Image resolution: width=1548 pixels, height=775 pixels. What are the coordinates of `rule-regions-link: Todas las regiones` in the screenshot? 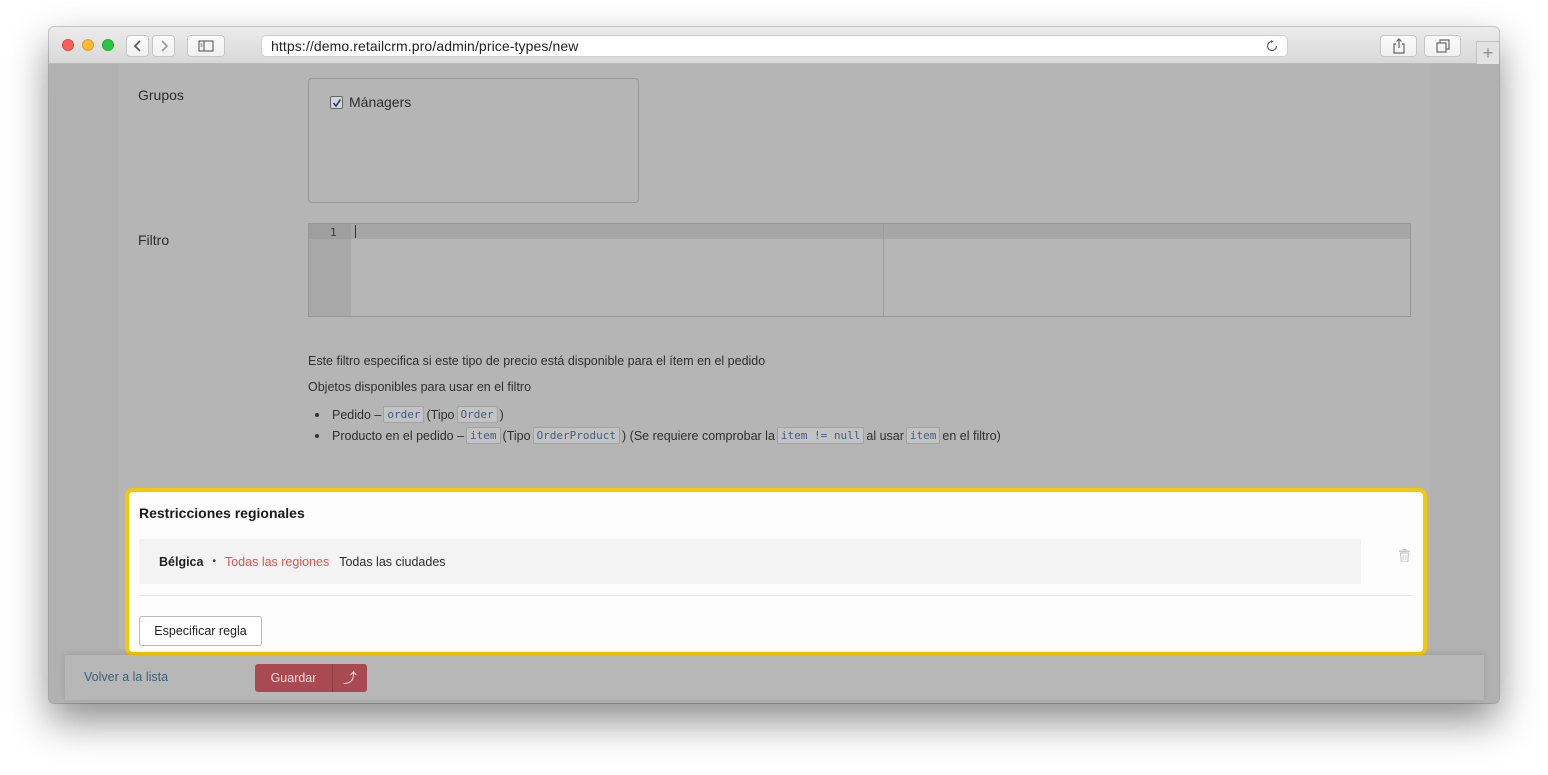 It's located at (277, 562).